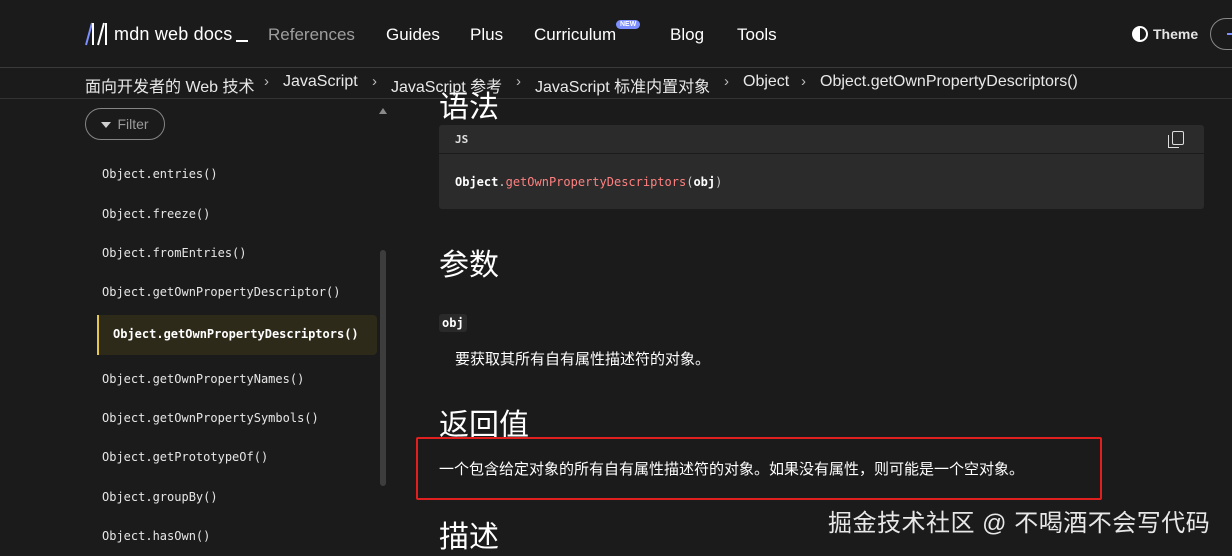 The width and height of the screenshot is (1232, 556). What do you see at coordinates (221, 292) in the screenshot?
I see `sidebar-item: Object.getOwnPropertyDescriptor()` at bounding box center [221, 292].